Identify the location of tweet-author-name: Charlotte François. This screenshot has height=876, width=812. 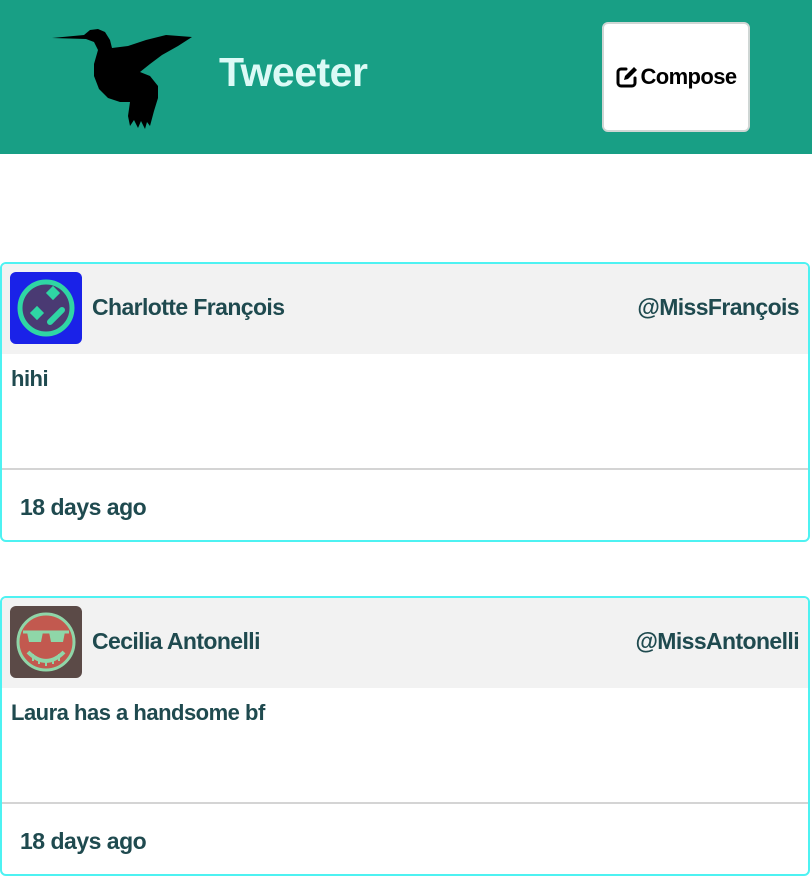
(188, 307).